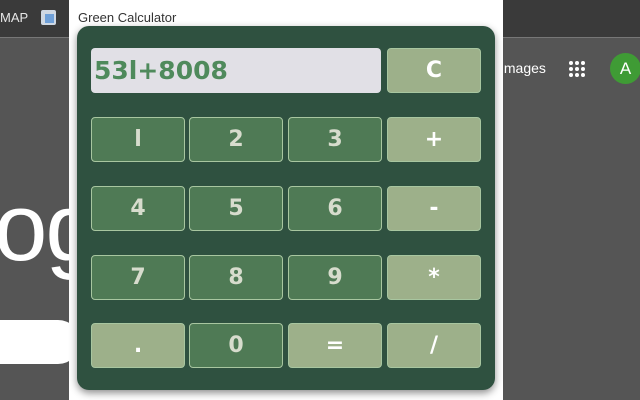 This screenshot has height=400, width=640. What do you see at coordinates (335, 208) in the screenshot?
I see `key-6-button: 6` at bounding box center [335, 208].